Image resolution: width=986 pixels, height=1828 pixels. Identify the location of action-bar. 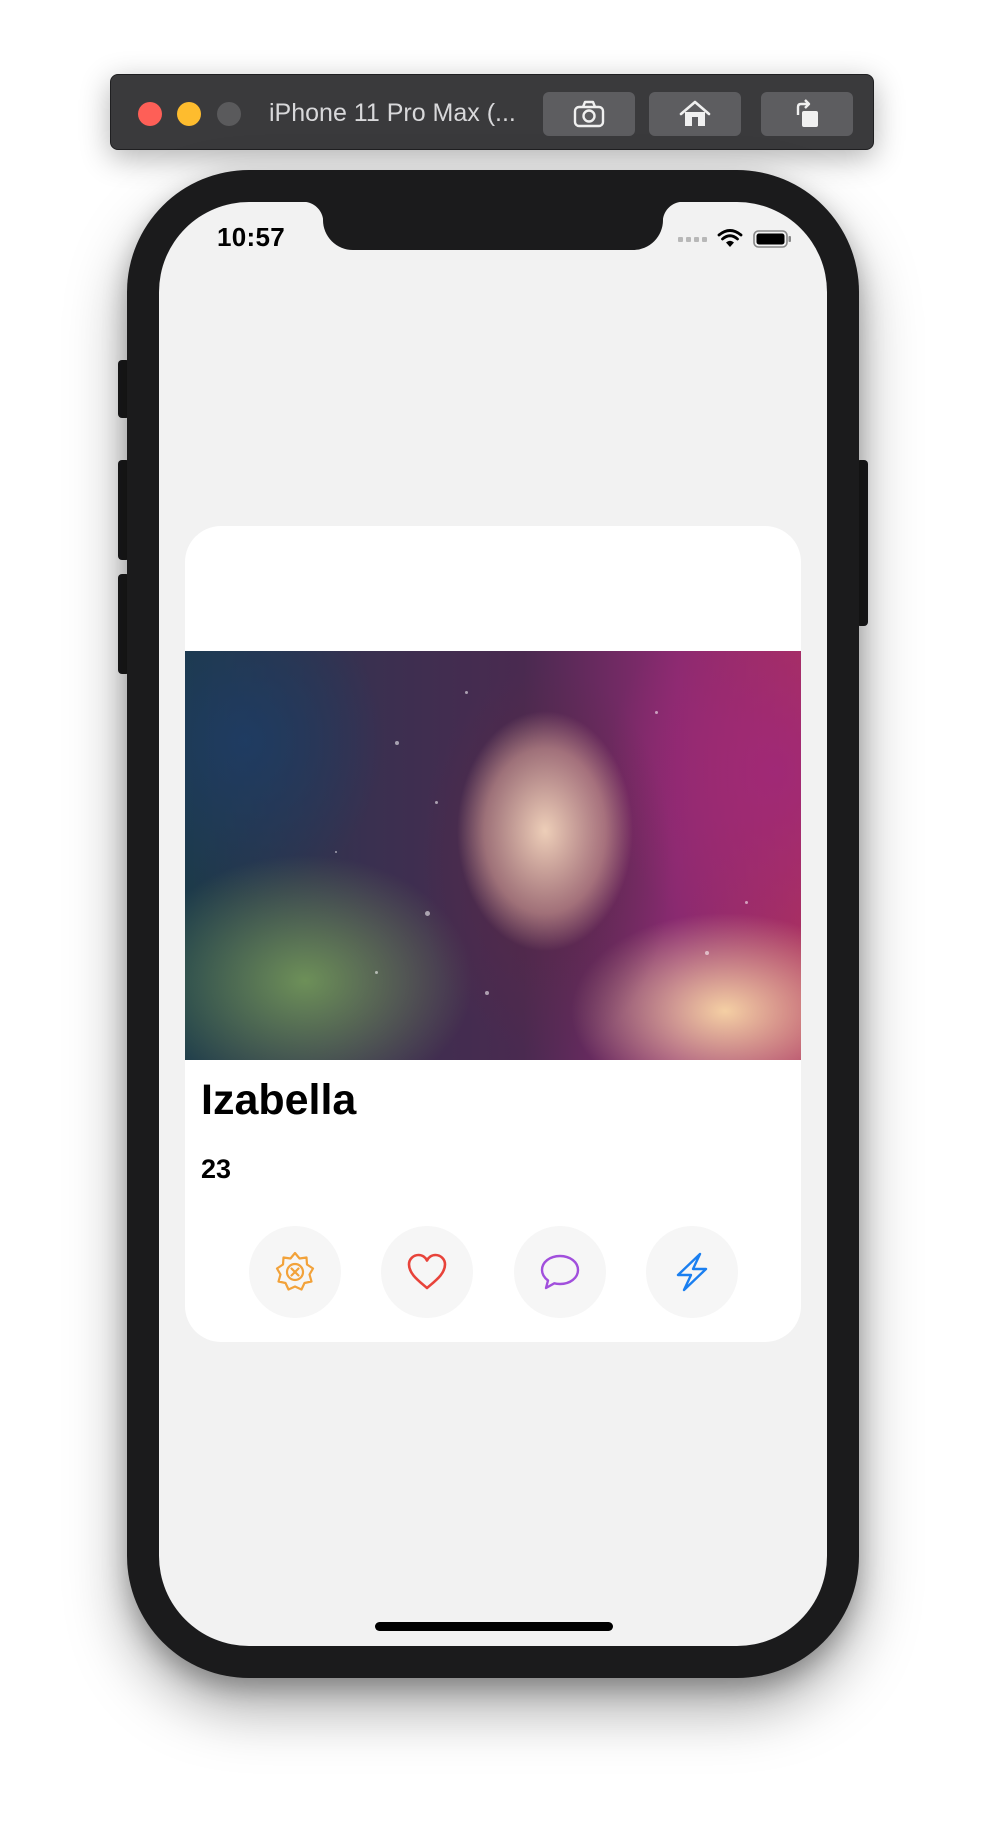
(493, 1272).